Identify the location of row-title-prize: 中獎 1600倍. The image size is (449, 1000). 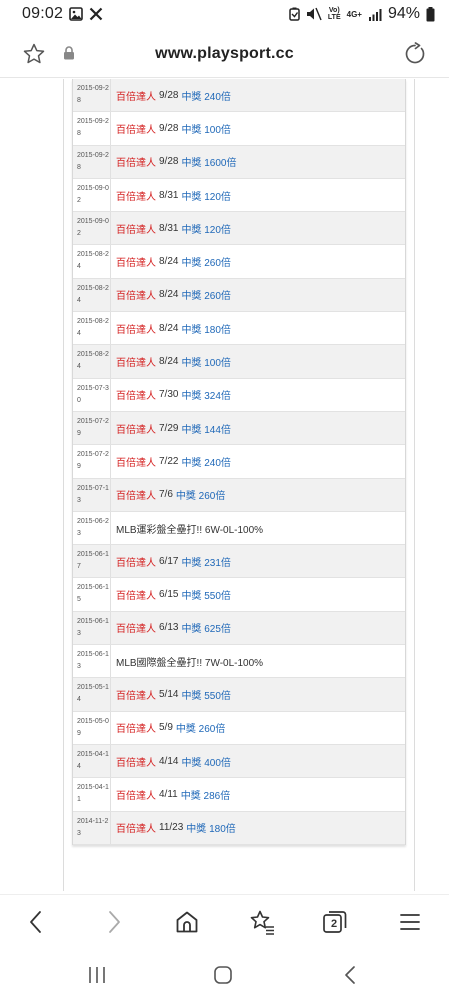
(208, 161).